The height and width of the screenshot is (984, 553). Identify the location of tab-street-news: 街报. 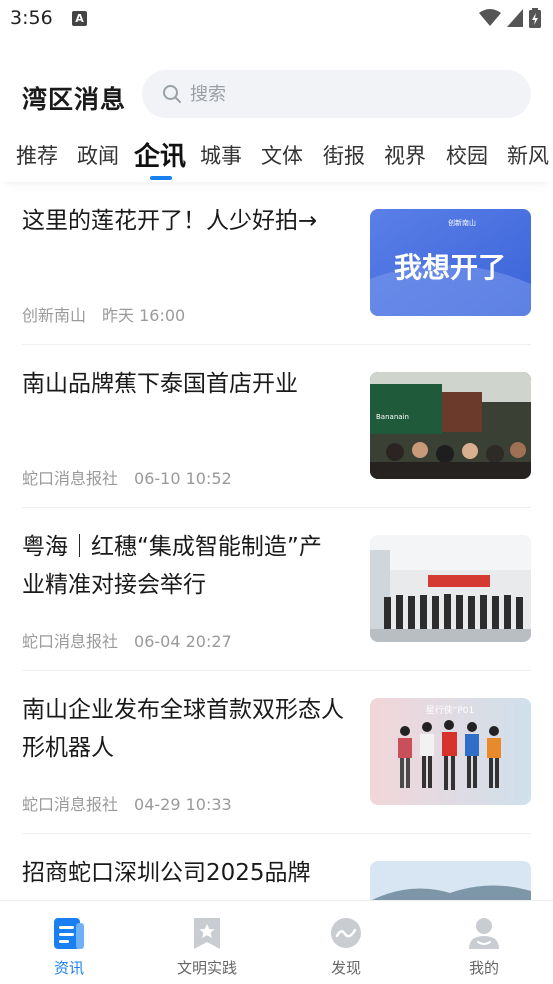
(344, 155).